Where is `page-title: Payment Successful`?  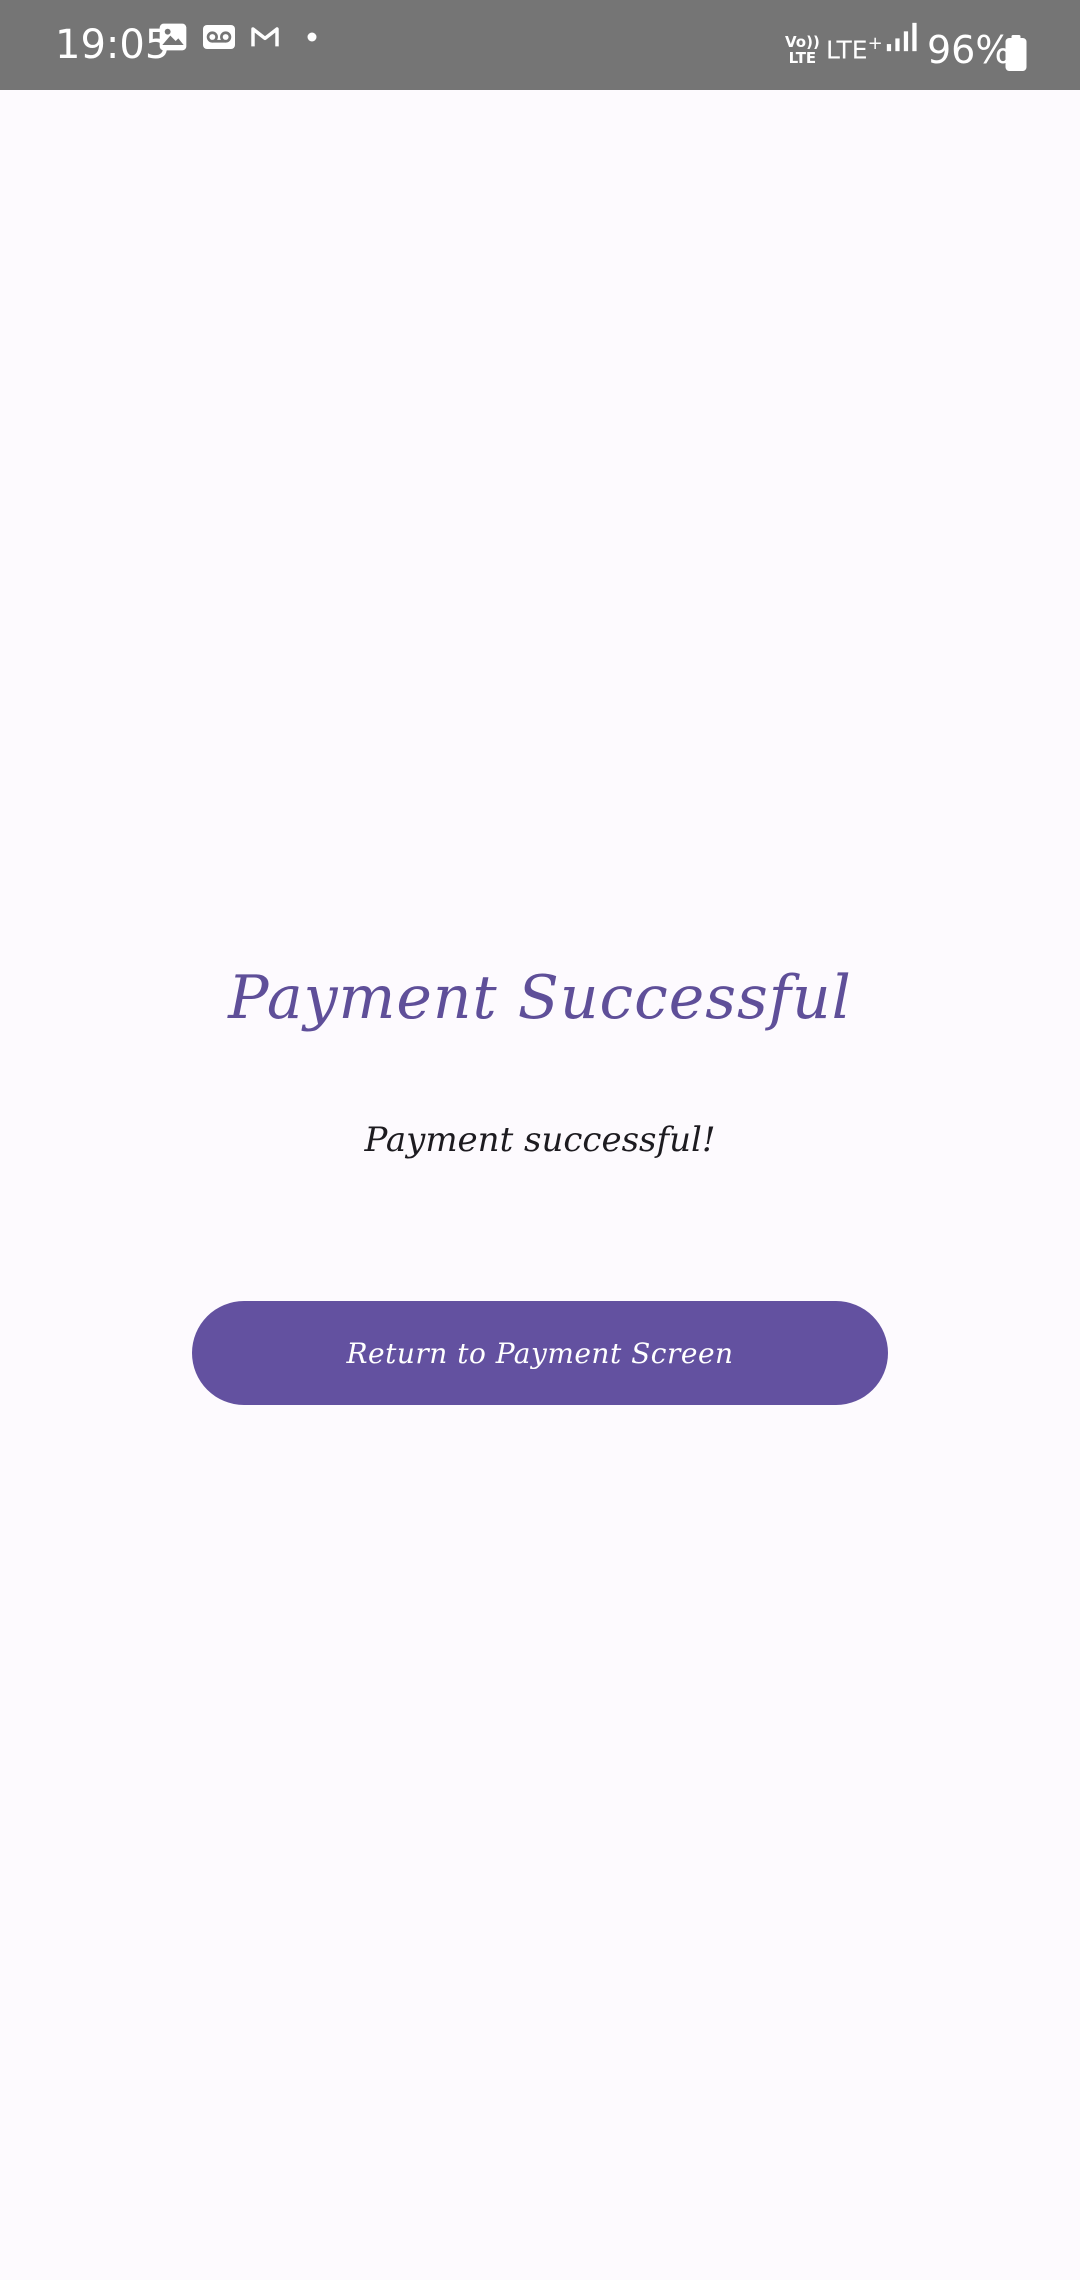
page-title: Payment Successful is located at coordinates (540, 998).